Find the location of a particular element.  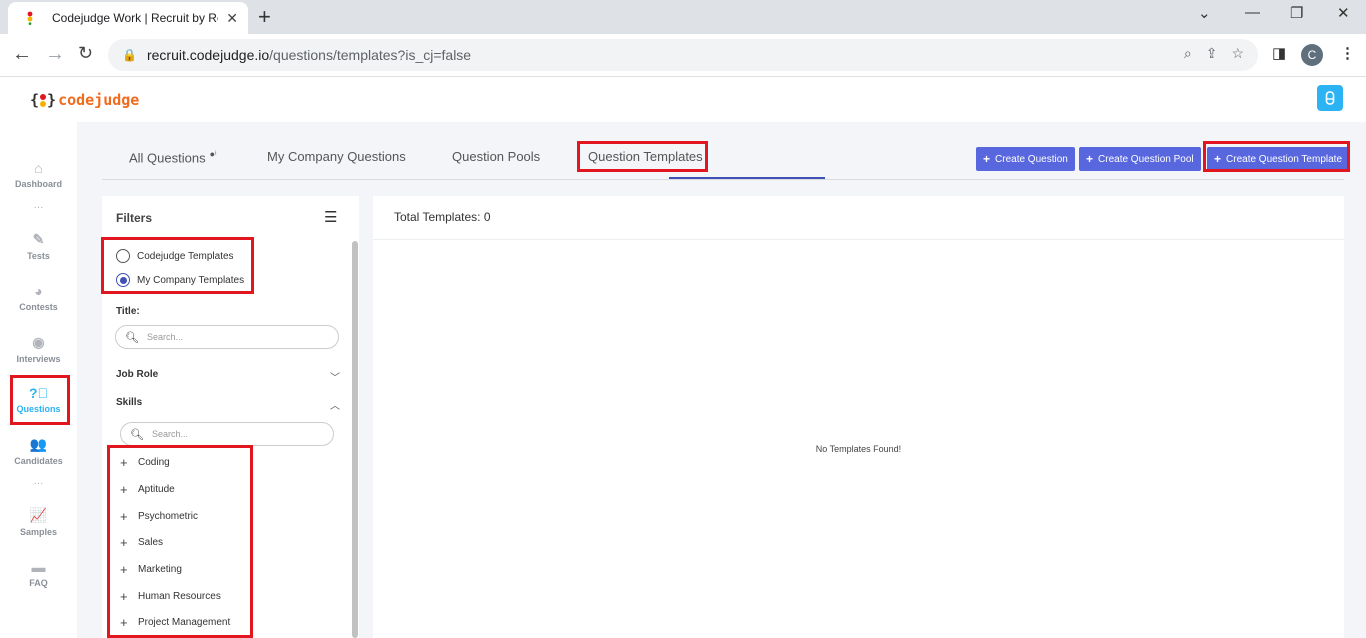

chat-icon: ▬ is located at coordinates (38, 567).